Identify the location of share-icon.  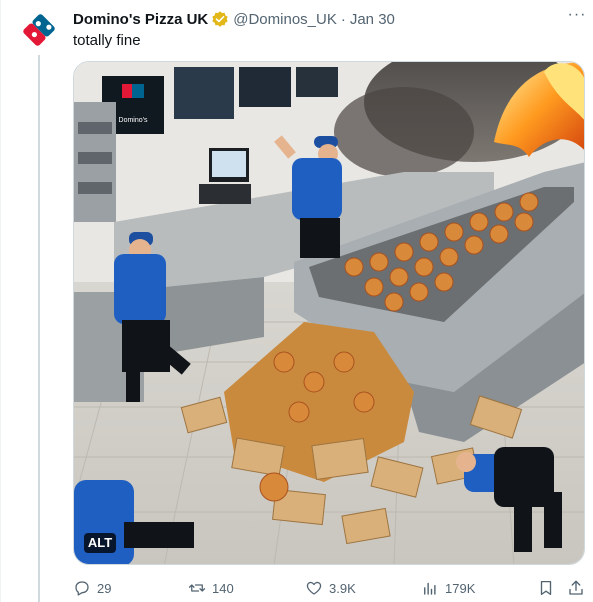
(576, 587).